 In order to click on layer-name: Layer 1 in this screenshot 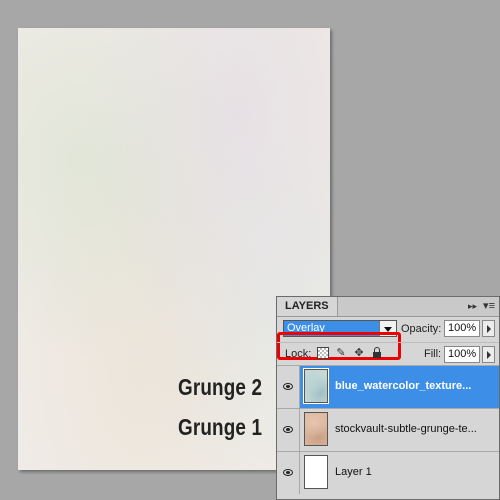, I will do `click(416, 472)`.